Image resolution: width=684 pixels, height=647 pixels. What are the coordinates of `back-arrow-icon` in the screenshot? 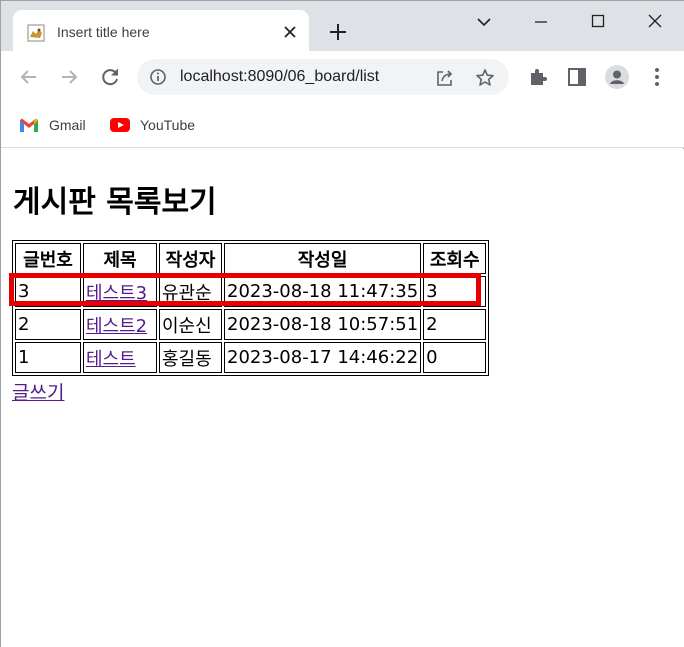 It's located at (29, 77).